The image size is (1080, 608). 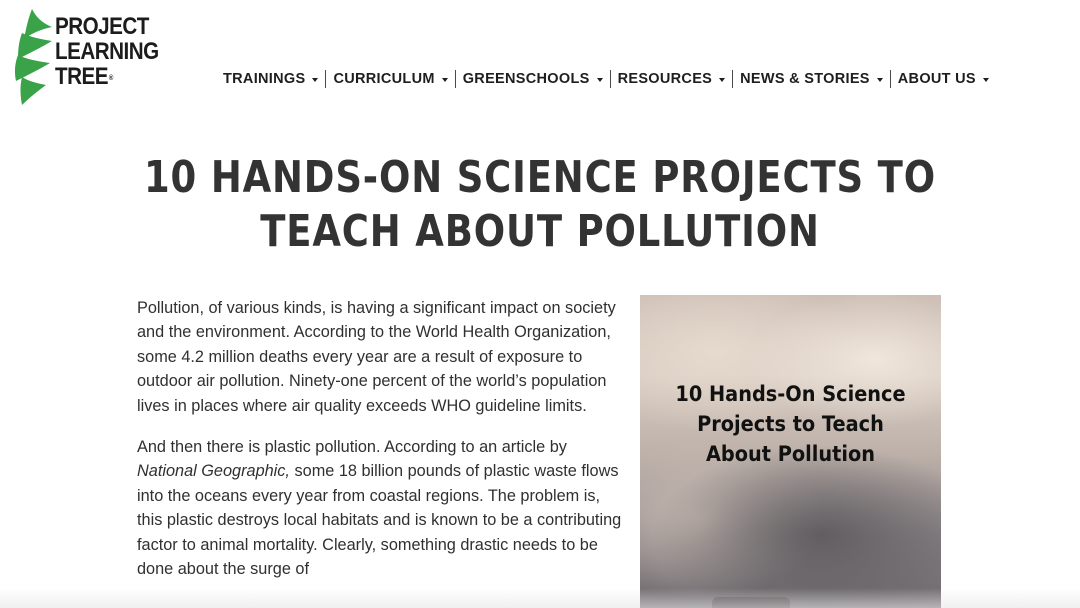 I want to click on page-title-line-1: 10 HANDS-ON SCIENCE PROJECTS TO, so click(x=540, y=177).